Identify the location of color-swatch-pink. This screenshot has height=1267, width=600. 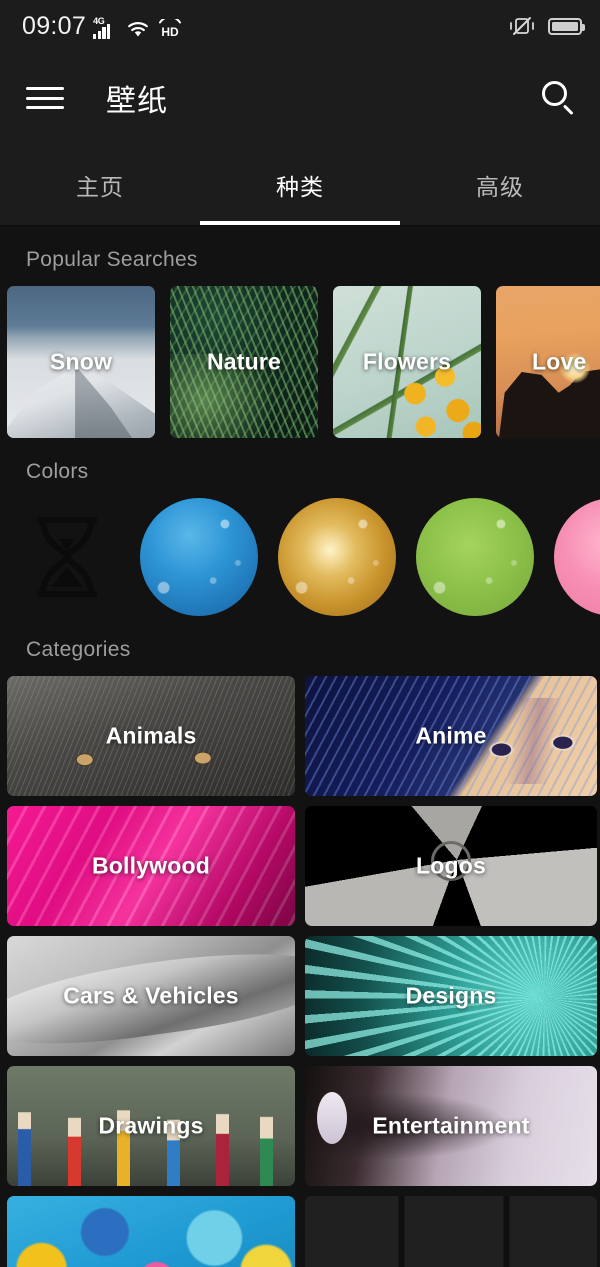
(577, 557).